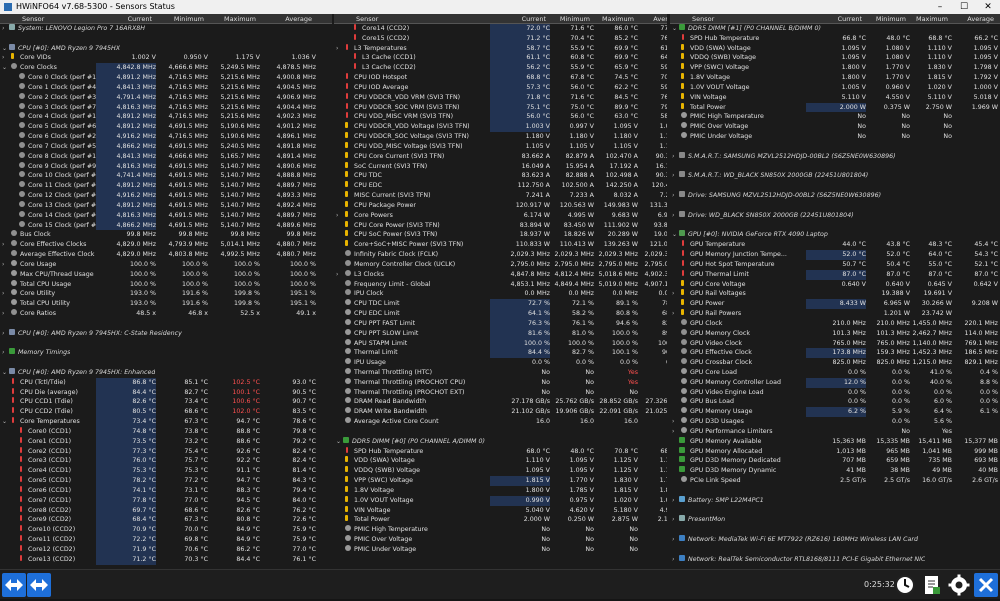 Image resolution: width=1000 pixels, height=601 pixels. Describe the element at coordinates (988, 7) in the screenshot. I see `close-button: ✕` at that location.